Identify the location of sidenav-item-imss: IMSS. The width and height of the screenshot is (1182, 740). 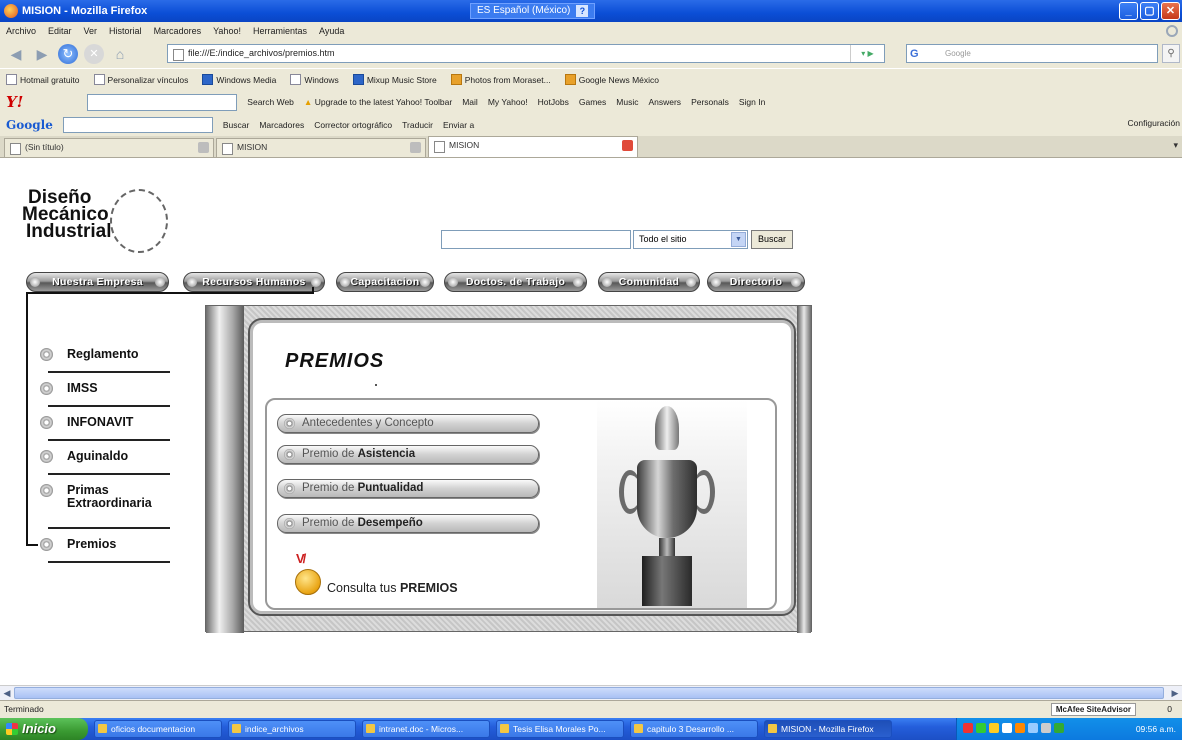
(113, 396).